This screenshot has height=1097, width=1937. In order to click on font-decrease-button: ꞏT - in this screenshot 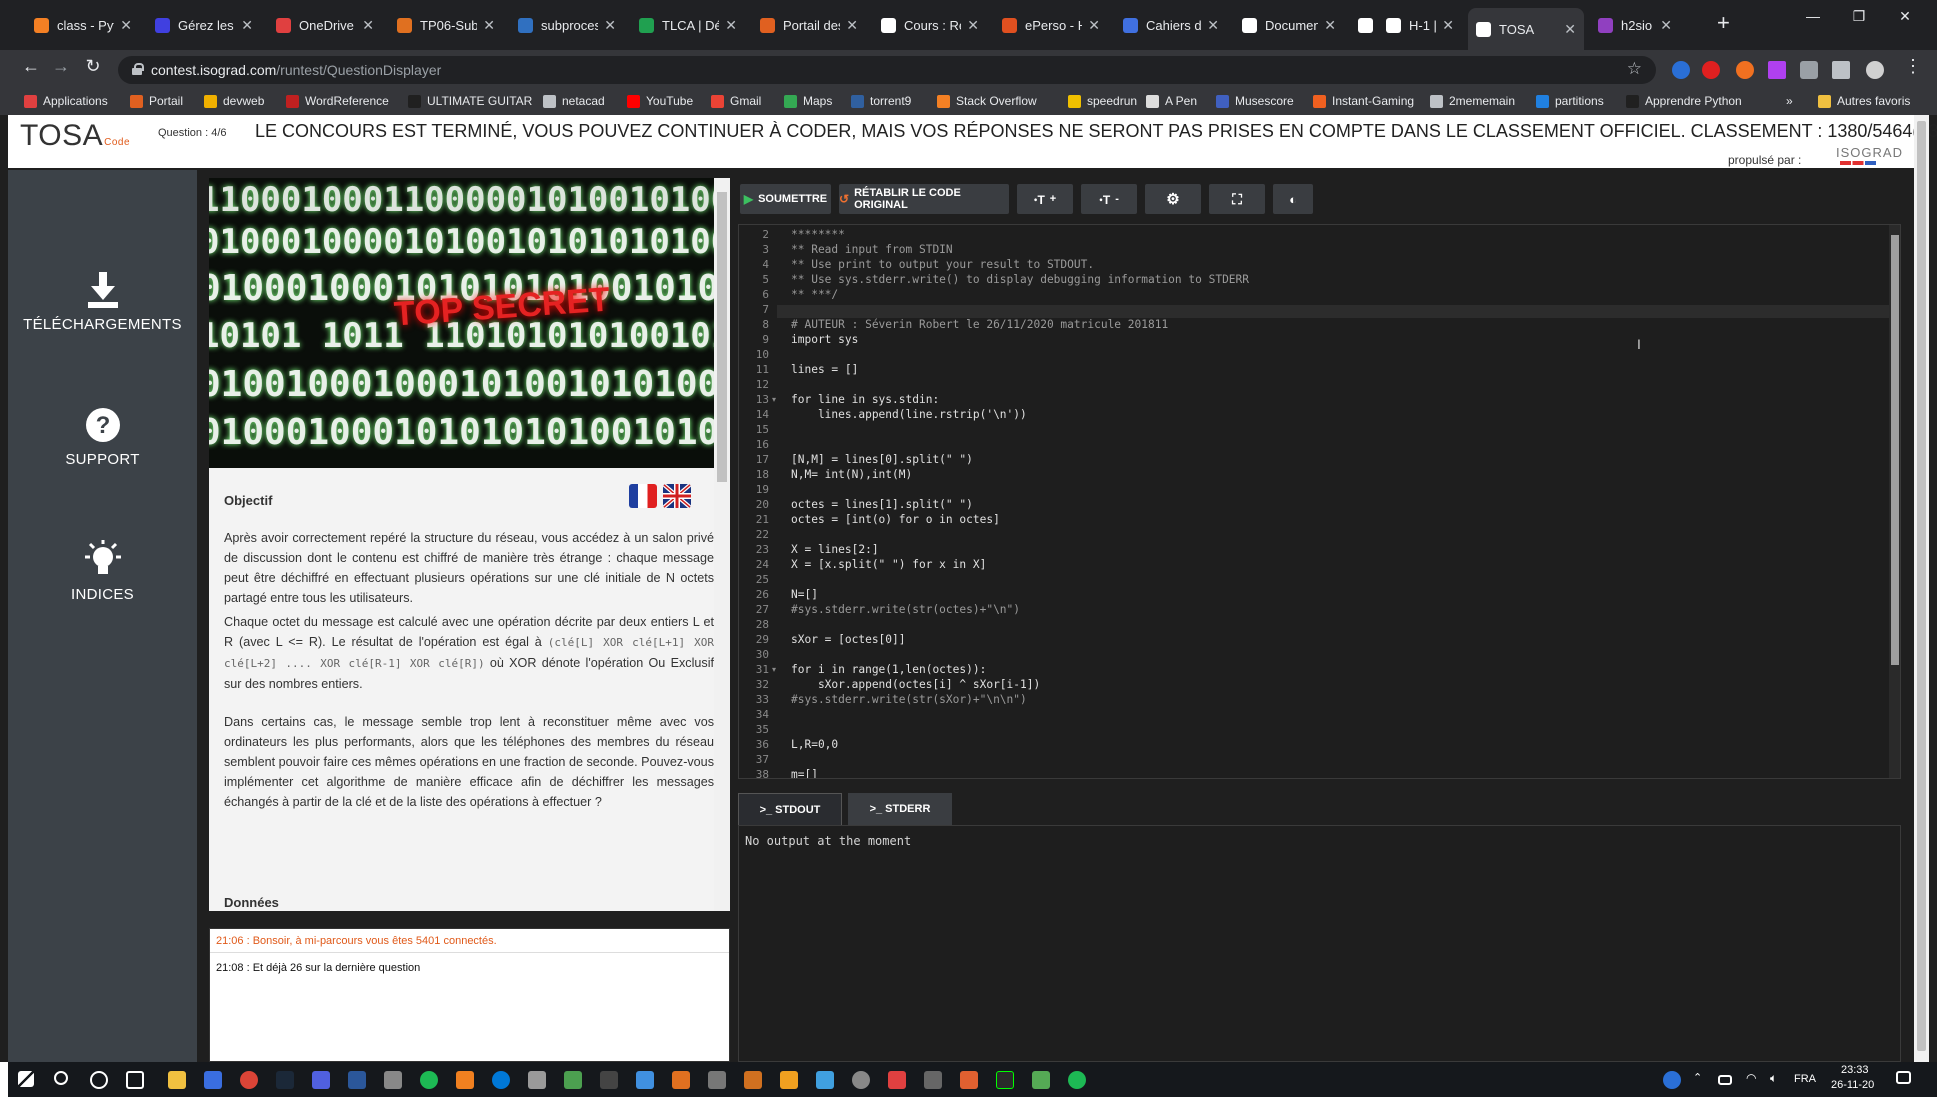, I will do `click(1109, 199)`.